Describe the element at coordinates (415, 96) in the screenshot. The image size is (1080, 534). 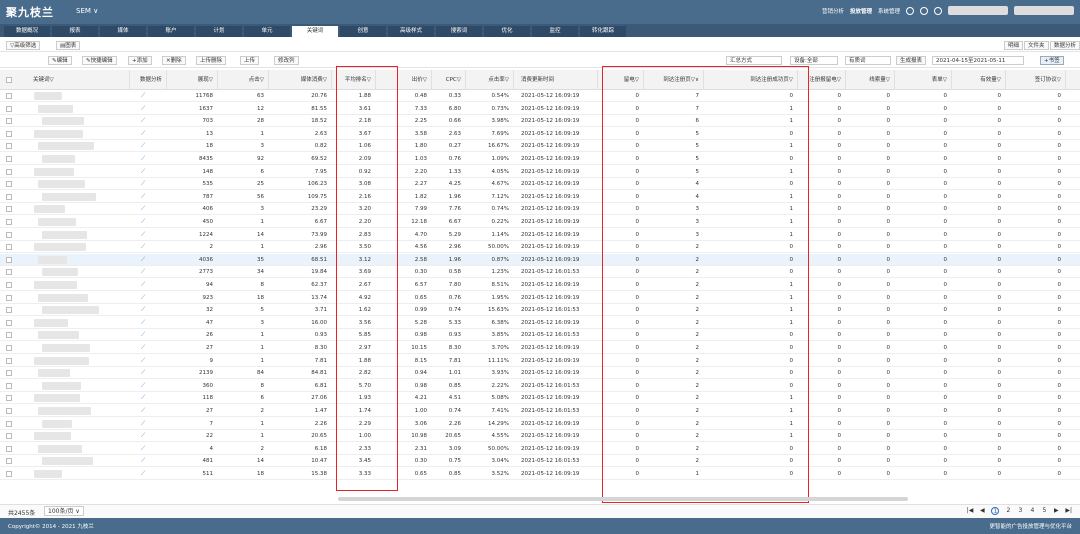
I see `cell-出价: 0.48` at that location.